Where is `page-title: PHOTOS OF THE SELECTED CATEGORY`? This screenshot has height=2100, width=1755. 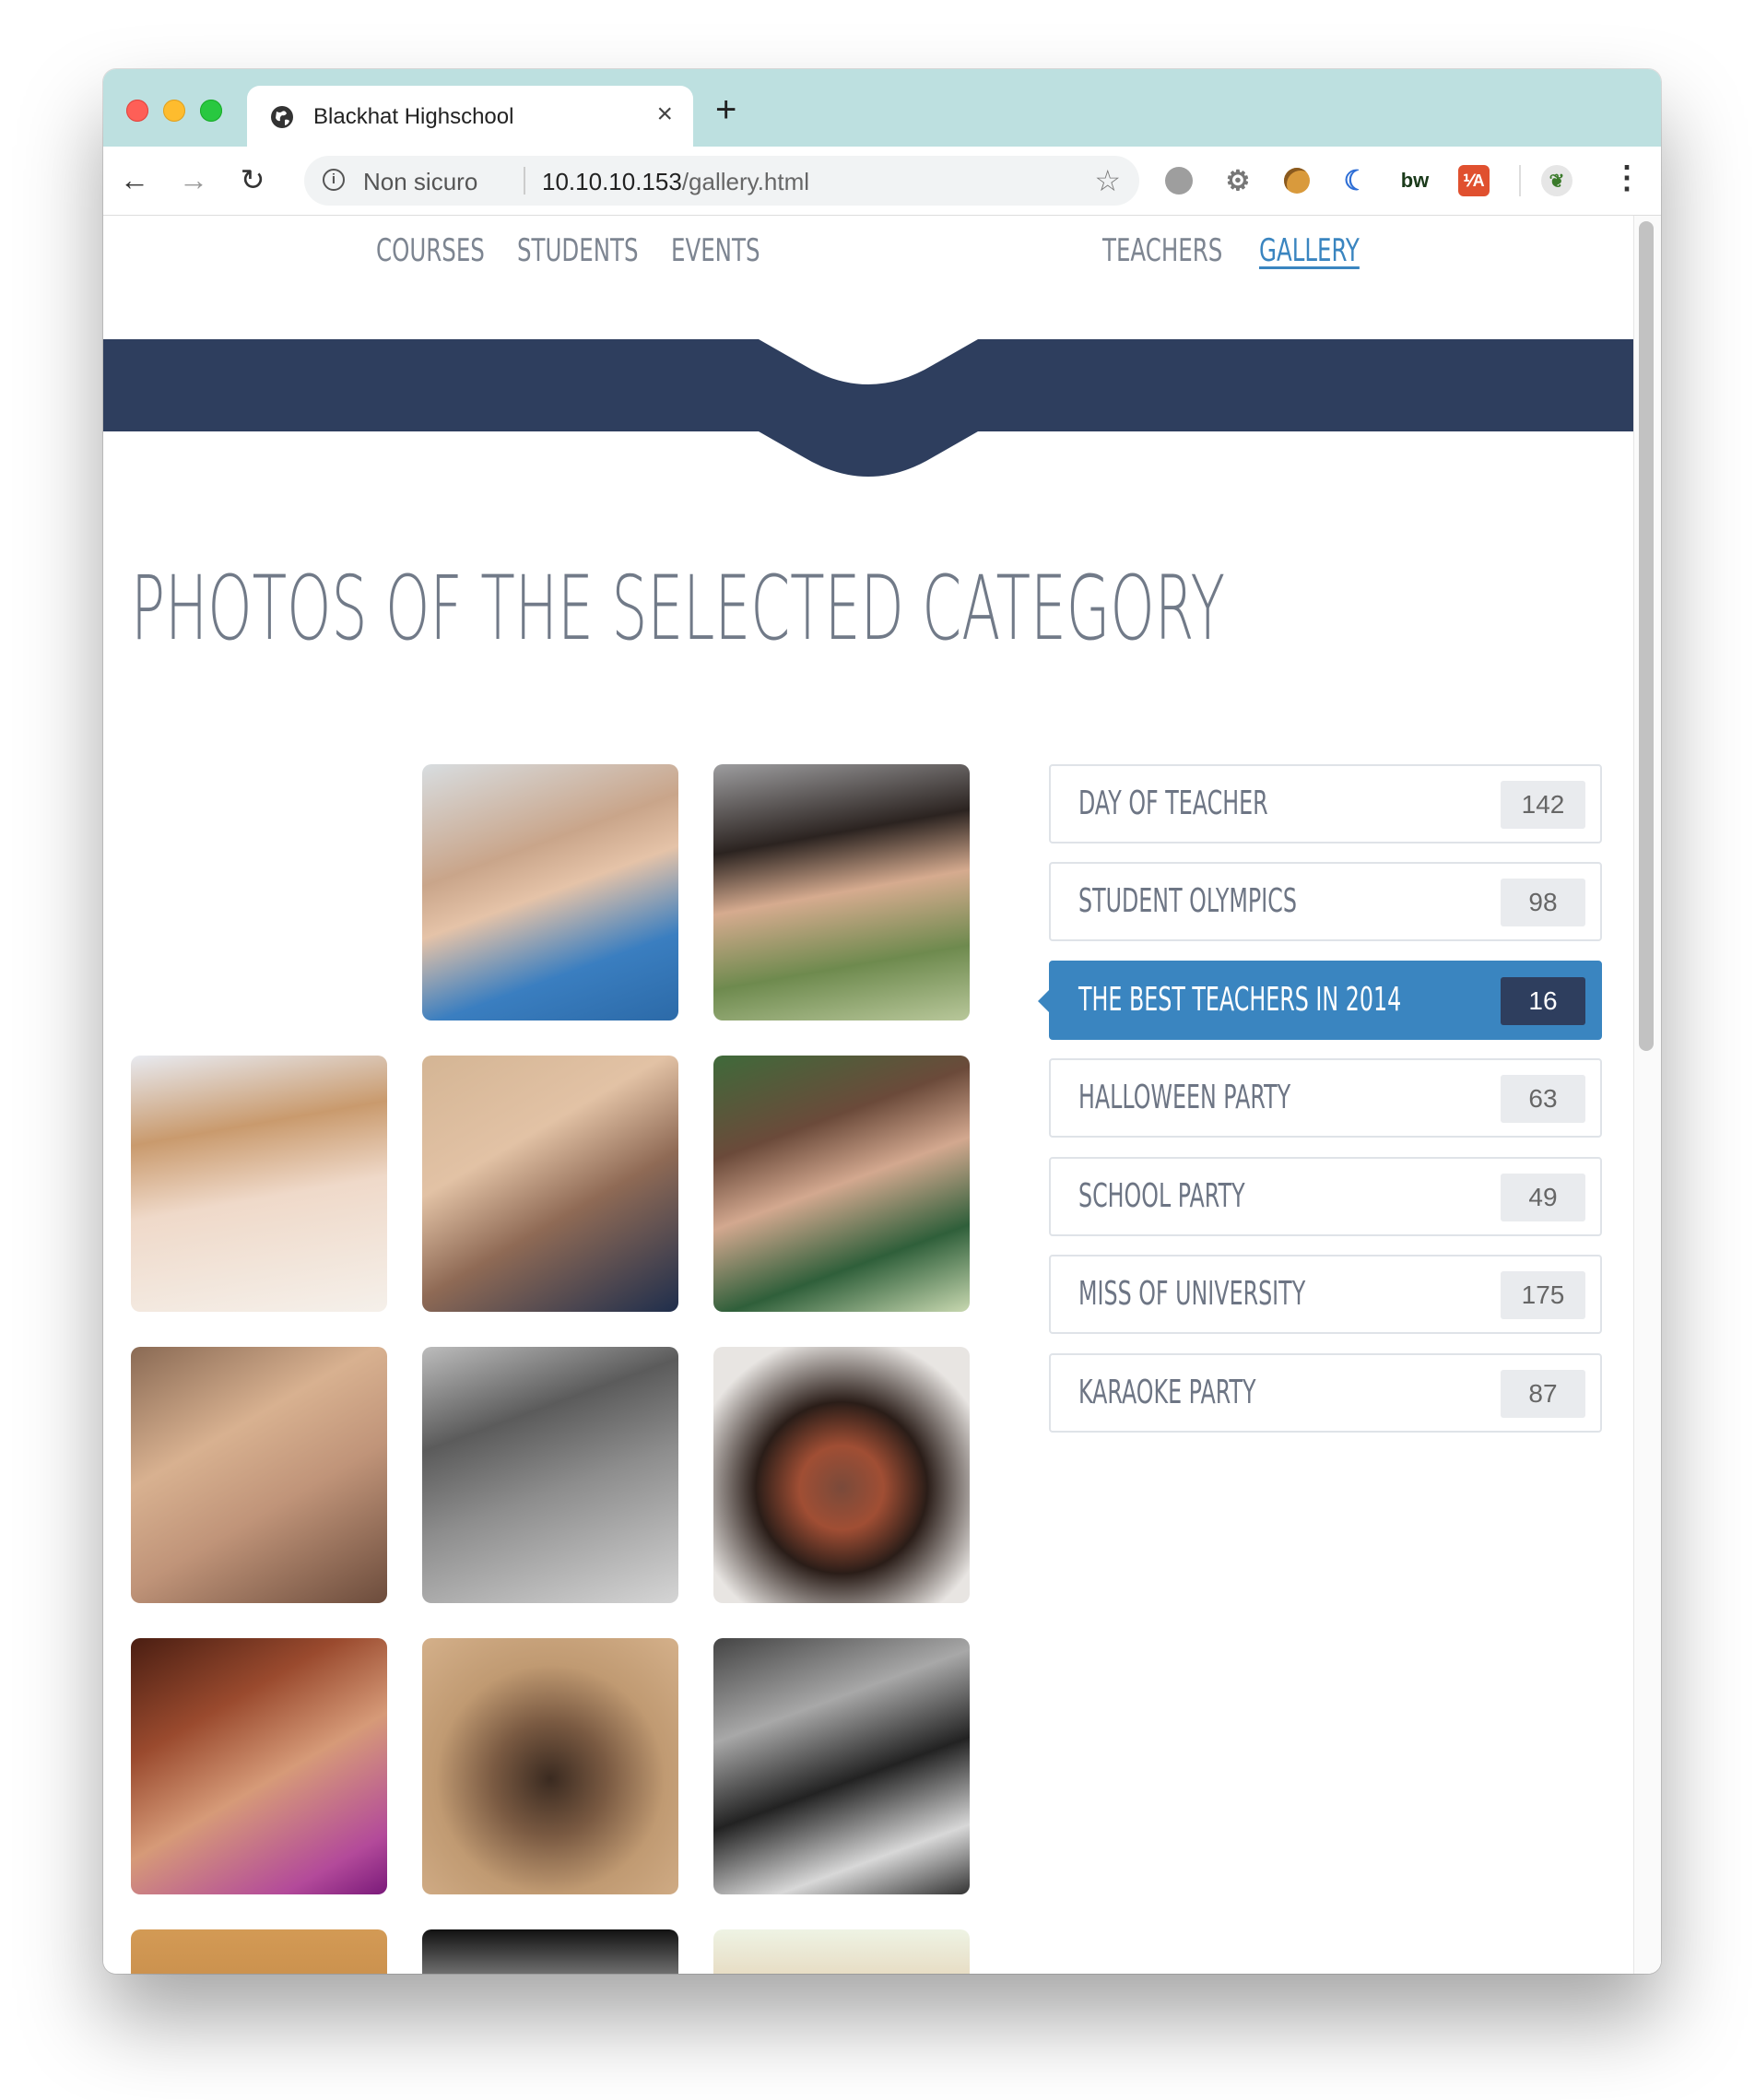
page-title: PHOTOS OF THE SELECTED CATEGORY is located at coordinates (678, 609).